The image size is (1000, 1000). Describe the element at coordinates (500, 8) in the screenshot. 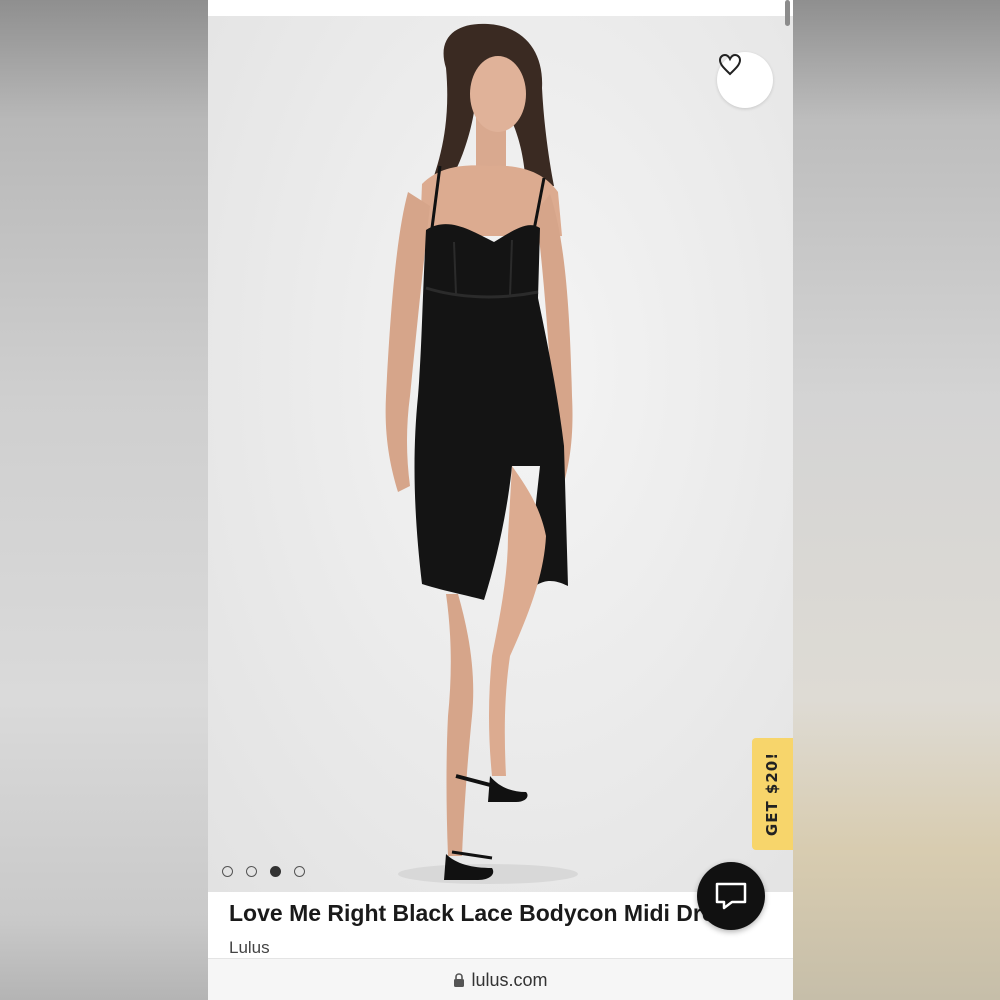

I see `top-strip` at that location.